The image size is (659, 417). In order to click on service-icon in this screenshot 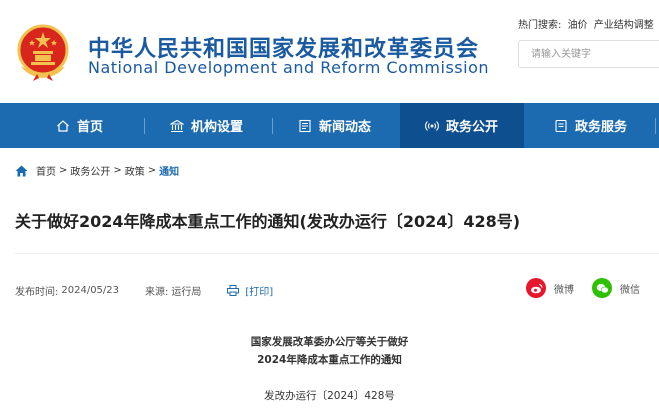, I will do `click(561, 126)`.